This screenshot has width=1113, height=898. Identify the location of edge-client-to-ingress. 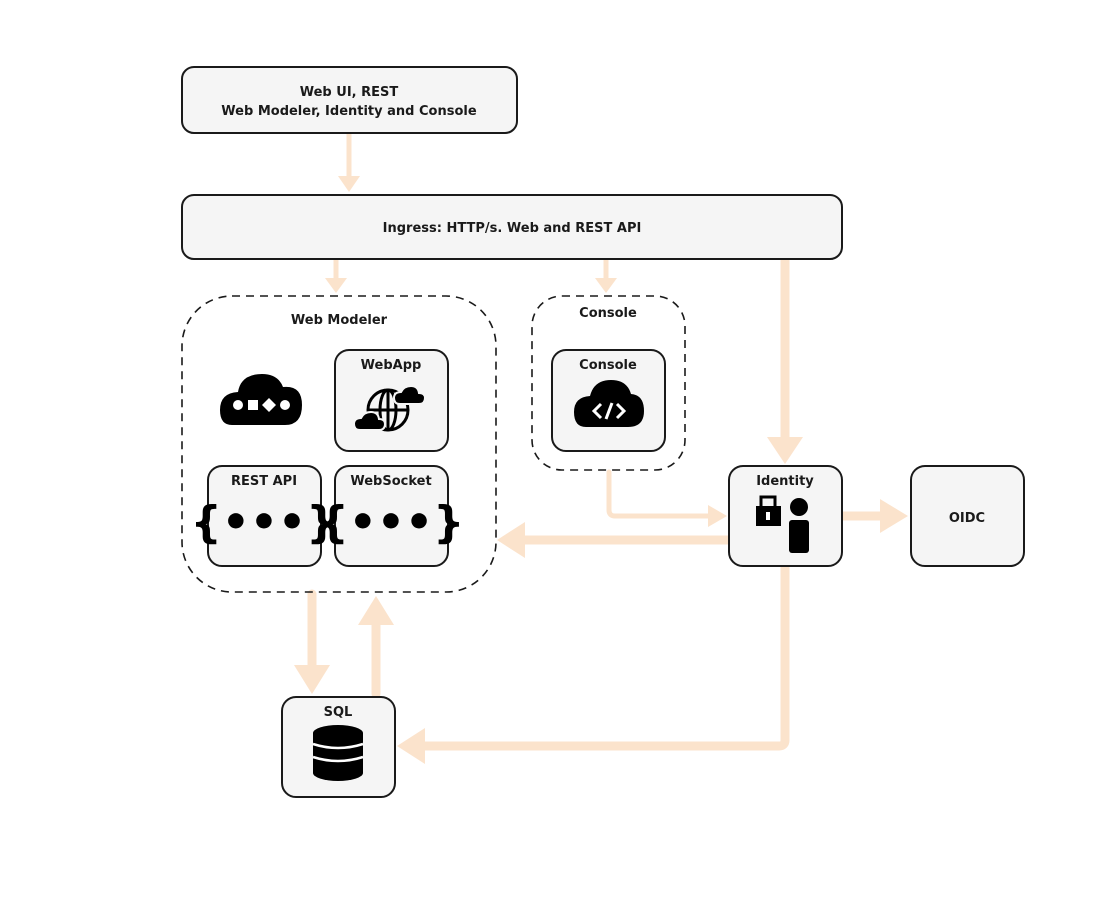
(349, 161).